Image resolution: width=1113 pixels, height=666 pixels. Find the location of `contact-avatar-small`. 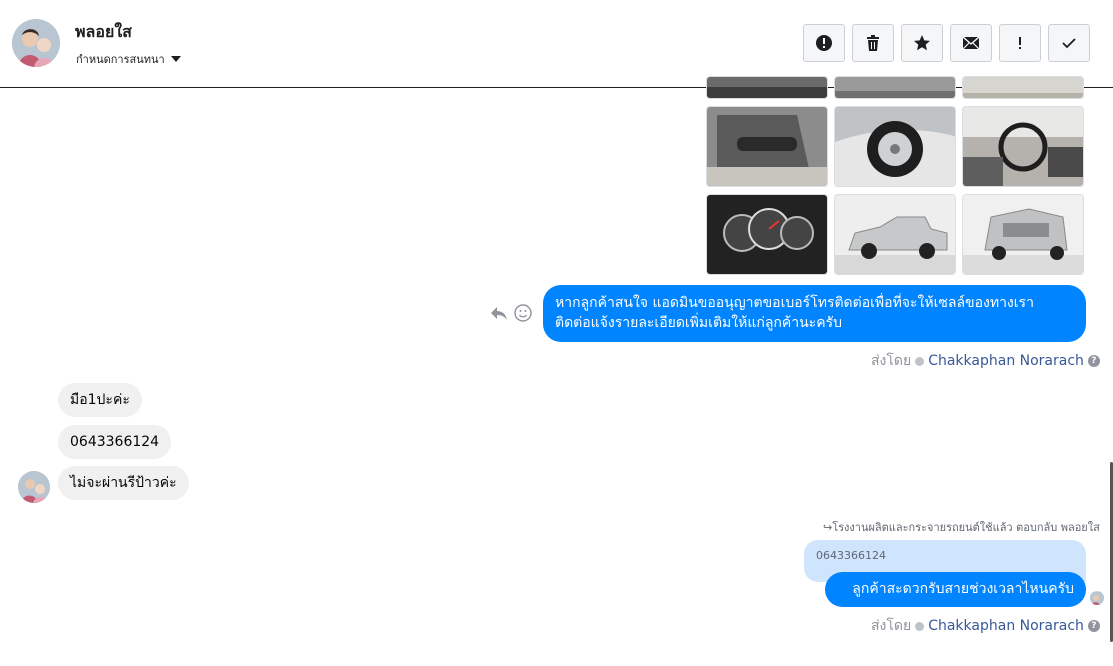

contact-avatar-small is located at coordinates (34, 487).